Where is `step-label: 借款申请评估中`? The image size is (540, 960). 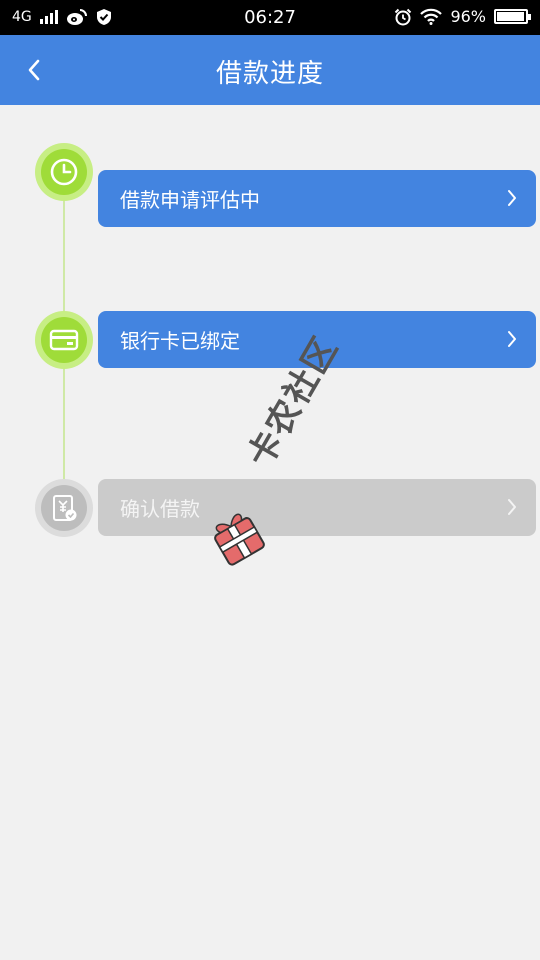 step-label: 借款申请评估中 is located at coordinates (190, 200).